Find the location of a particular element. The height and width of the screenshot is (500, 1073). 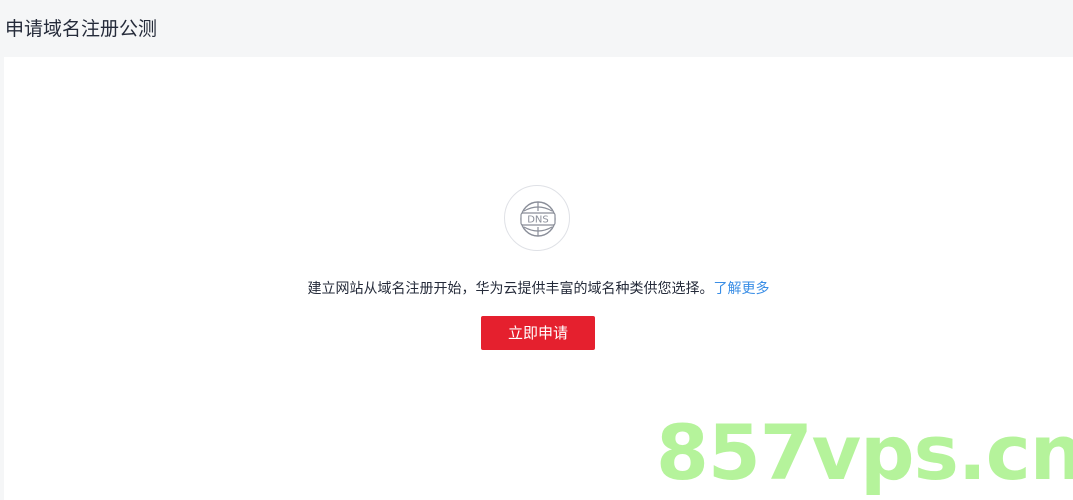

dns-icon-text: DNS is located at coordinates (538, 220).